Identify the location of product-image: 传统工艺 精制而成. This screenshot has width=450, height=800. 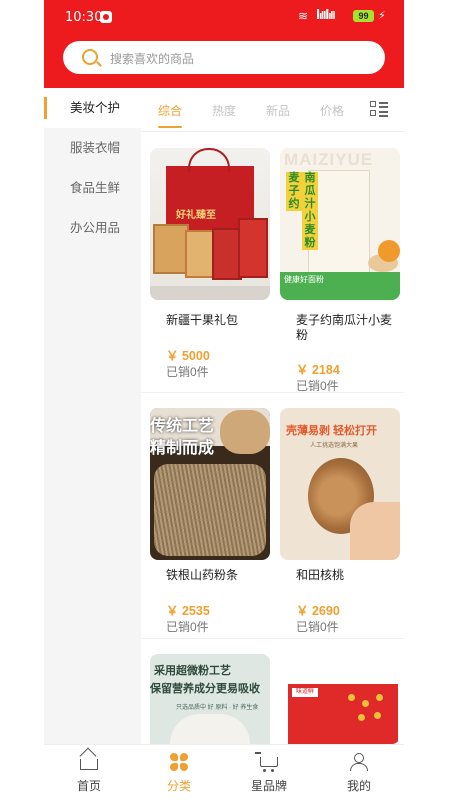
(210, 484).